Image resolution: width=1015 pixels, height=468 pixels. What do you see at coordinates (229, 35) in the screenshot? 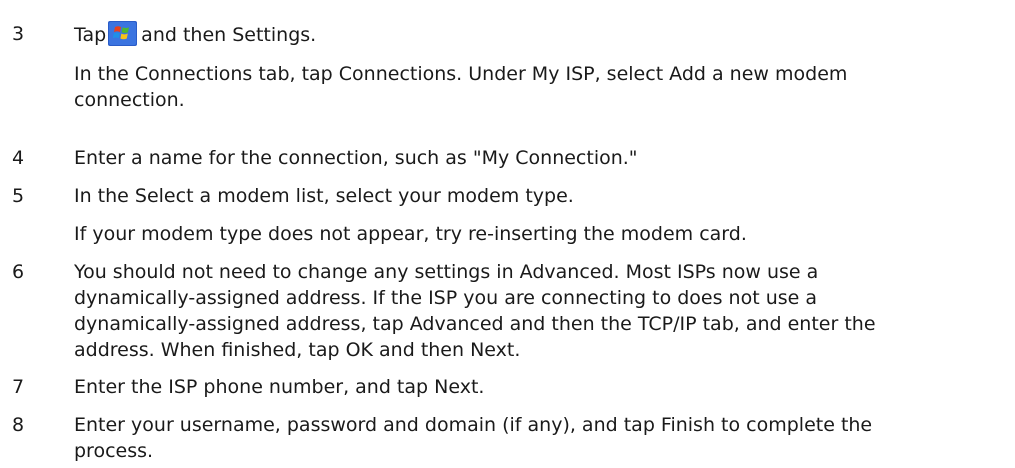
I see `step-text-after-icon: and then Settings.` at bounding box center [229, 35].